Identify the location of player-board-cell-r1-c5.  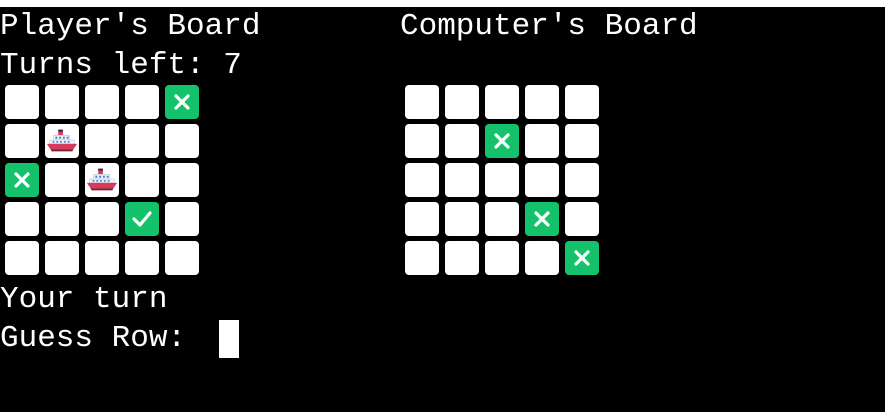
(182, 102).